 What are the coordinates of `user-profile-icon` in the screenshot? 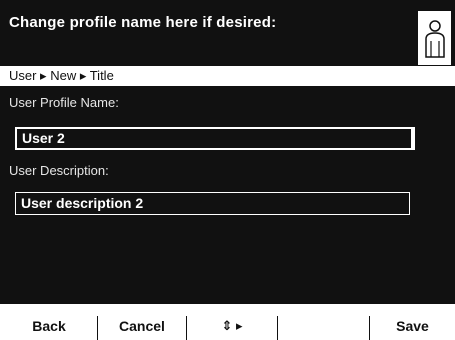 It's located at (435, 39).